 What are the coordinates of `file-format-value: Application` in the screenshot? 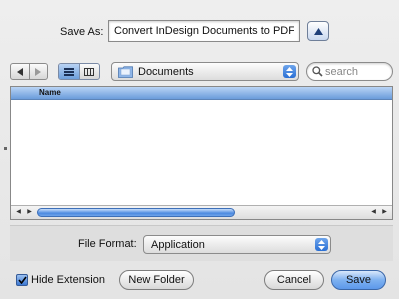 It's located at (178, 245).